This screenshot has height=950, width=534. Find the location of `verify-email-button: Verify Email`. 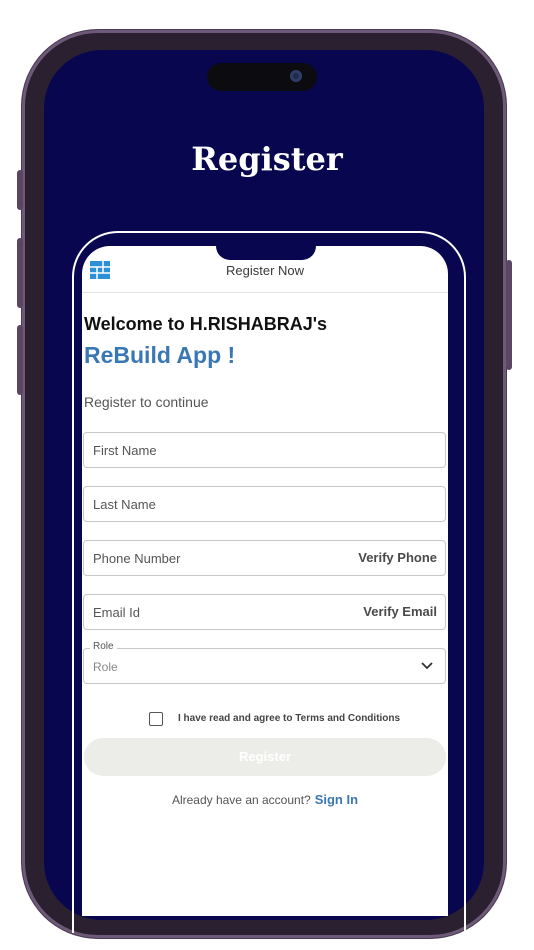

verify-email-button: Verify Email is located at coordinates (400, 611).